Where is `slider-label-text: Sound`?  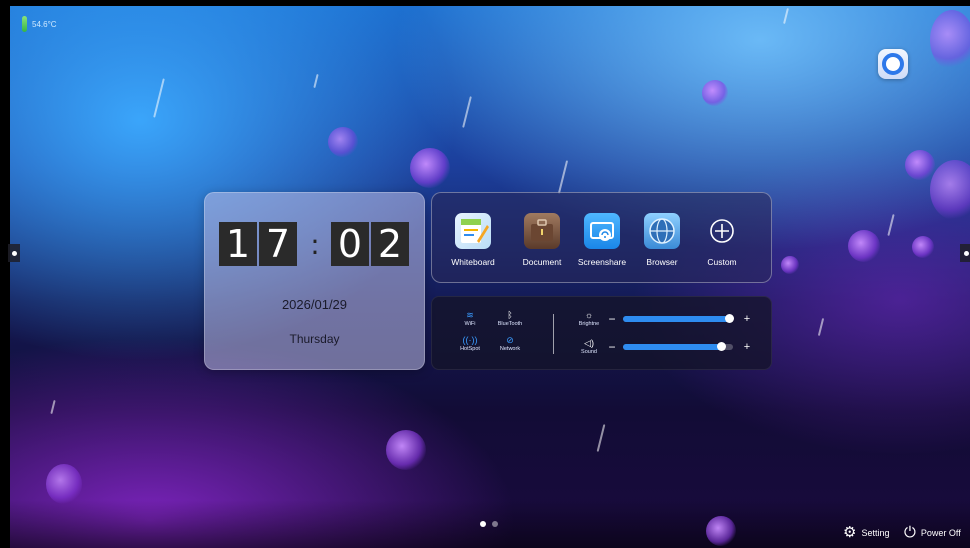 slider-label-text: Sound is located at coordinates (589, 352).